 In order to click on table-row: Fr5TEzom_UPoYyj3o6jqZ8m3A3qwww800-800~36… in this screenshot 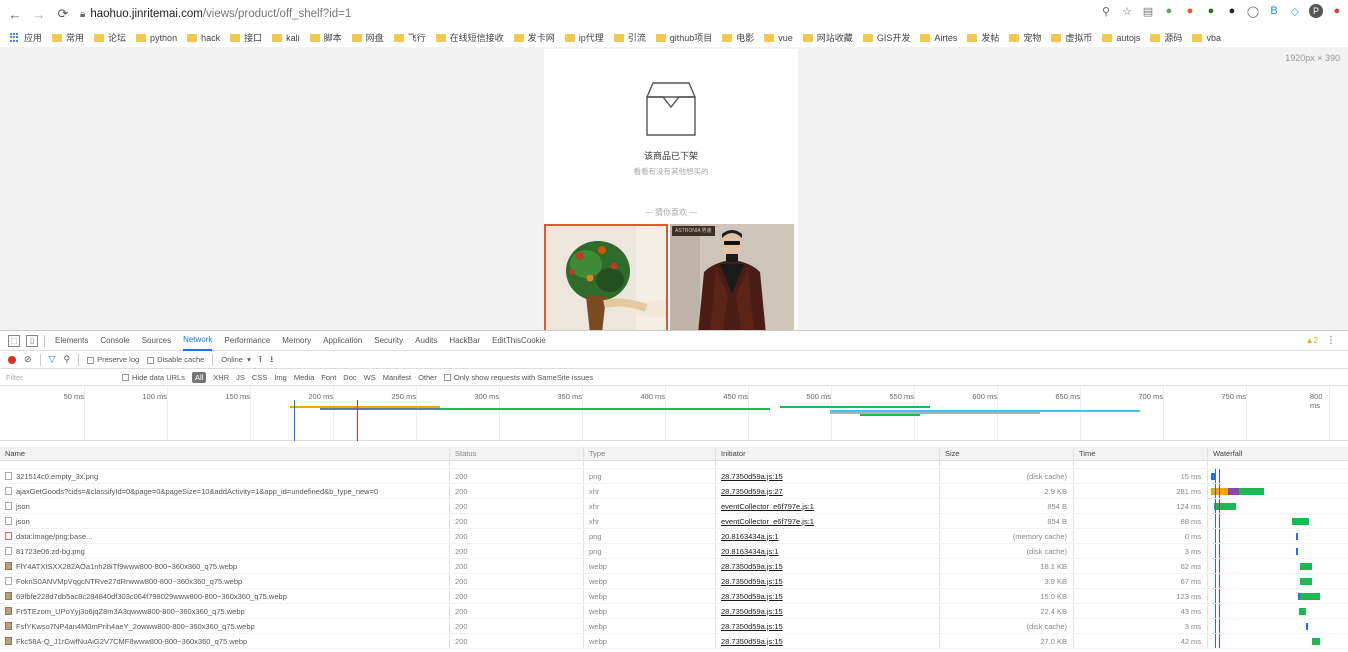, I will do `click(674, 611)`.